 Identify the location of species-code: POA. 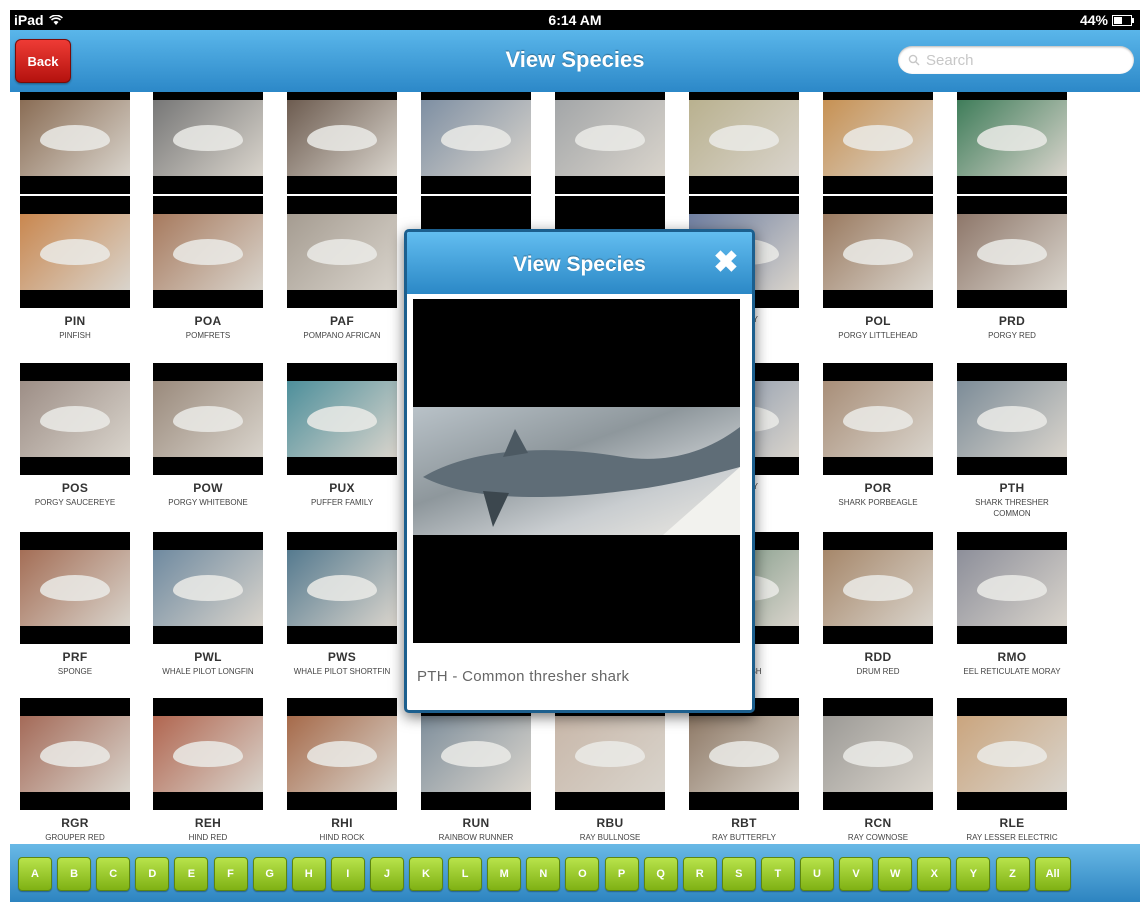
(208, 321).